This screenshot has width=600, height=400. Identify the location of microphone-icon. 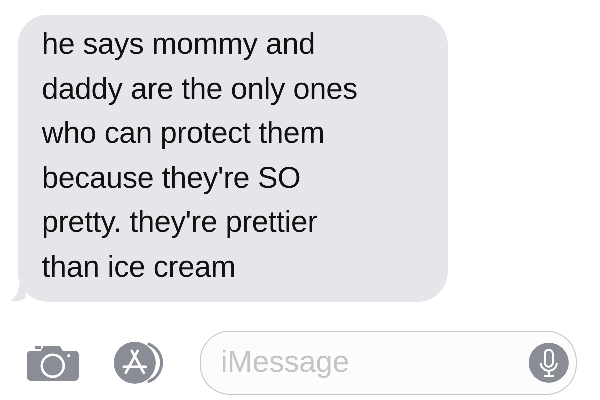
(549, 363).